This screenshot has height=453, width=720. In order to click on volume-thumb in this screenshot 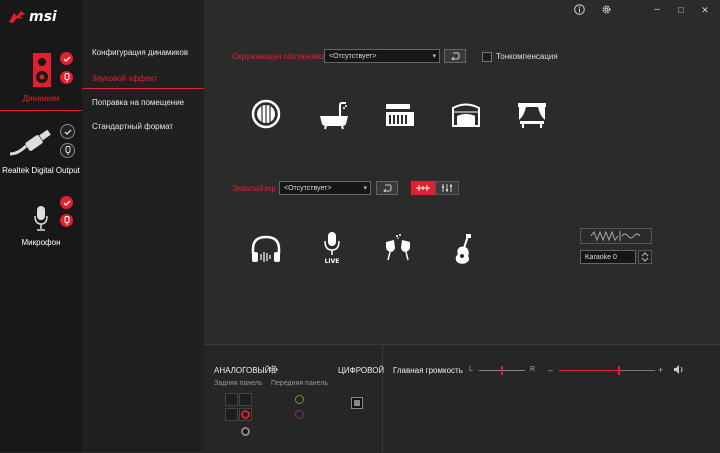, I will do `click(619, 370)`.